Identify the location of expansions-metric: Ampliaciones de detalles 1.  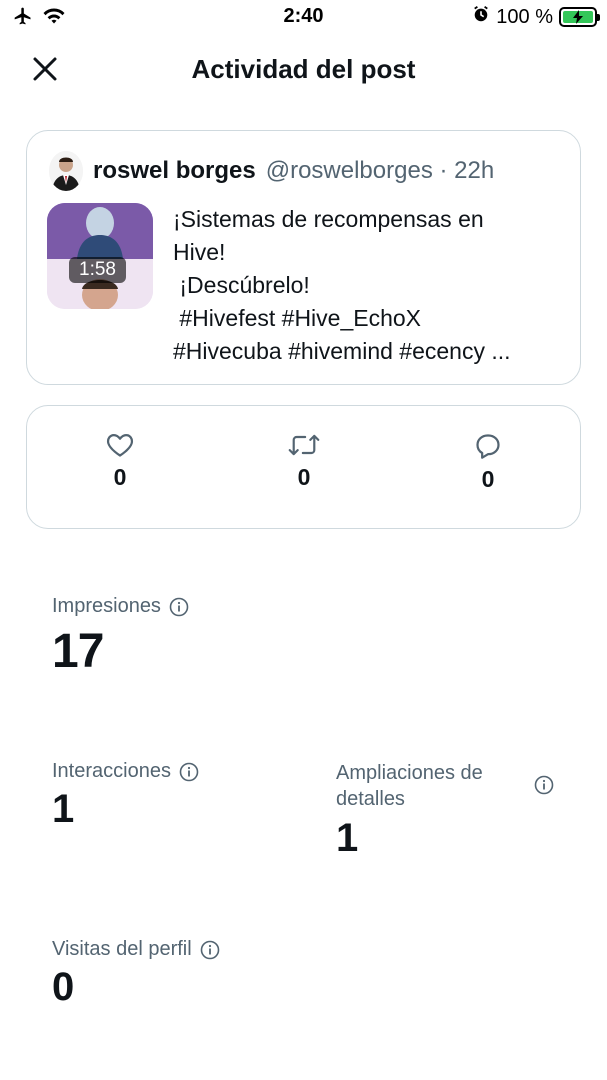
(446, 810).